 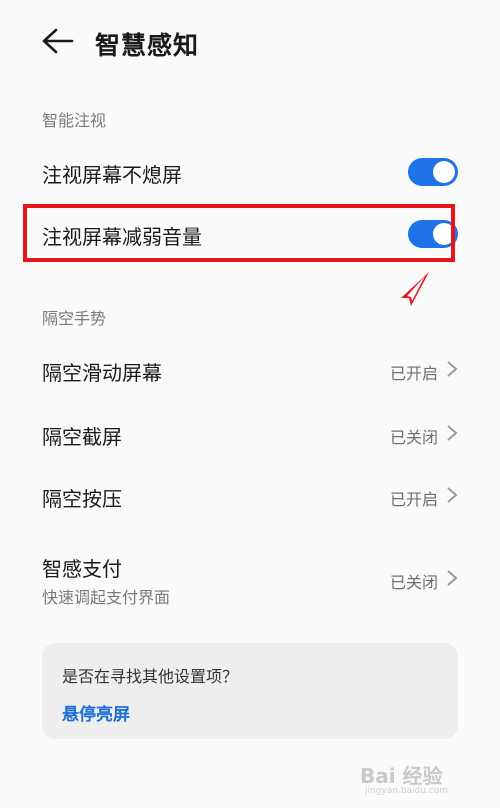 I want to click on annotation-arrow-icon, so click(x=415, y=289).